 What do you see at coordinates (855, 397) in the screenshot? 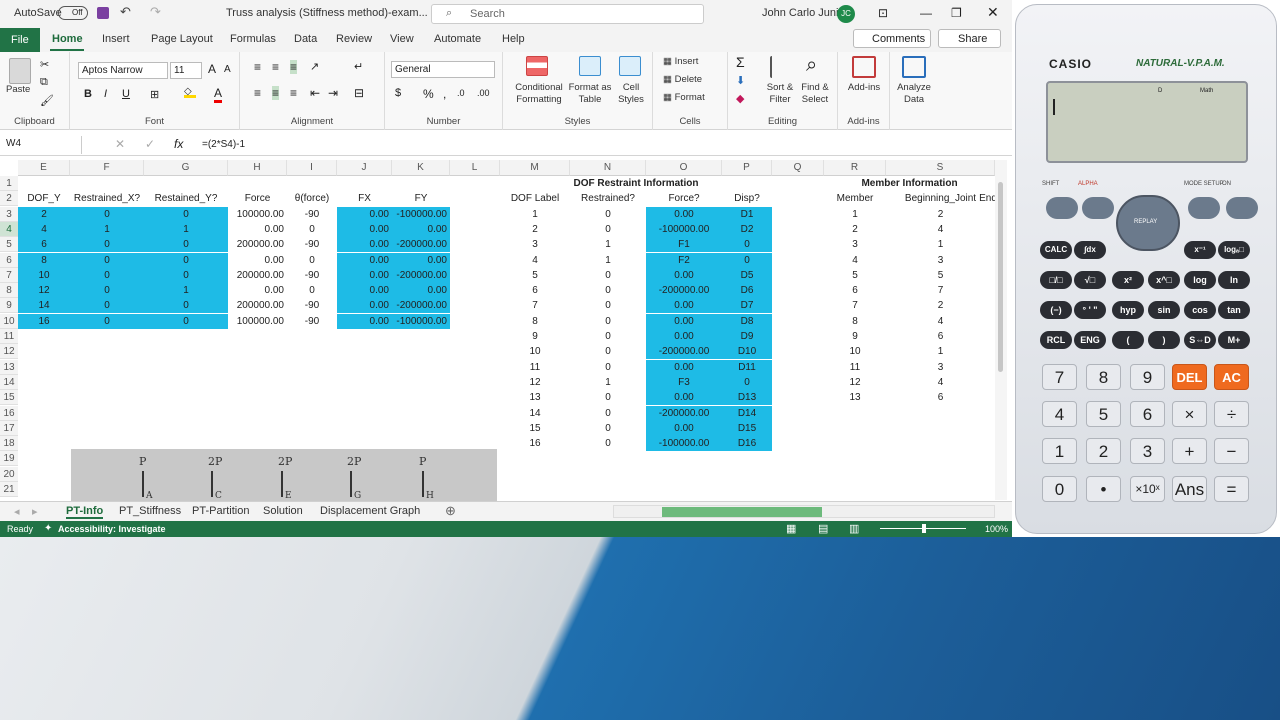
I see `table-cell: 13` at bounding box center [855, 397].